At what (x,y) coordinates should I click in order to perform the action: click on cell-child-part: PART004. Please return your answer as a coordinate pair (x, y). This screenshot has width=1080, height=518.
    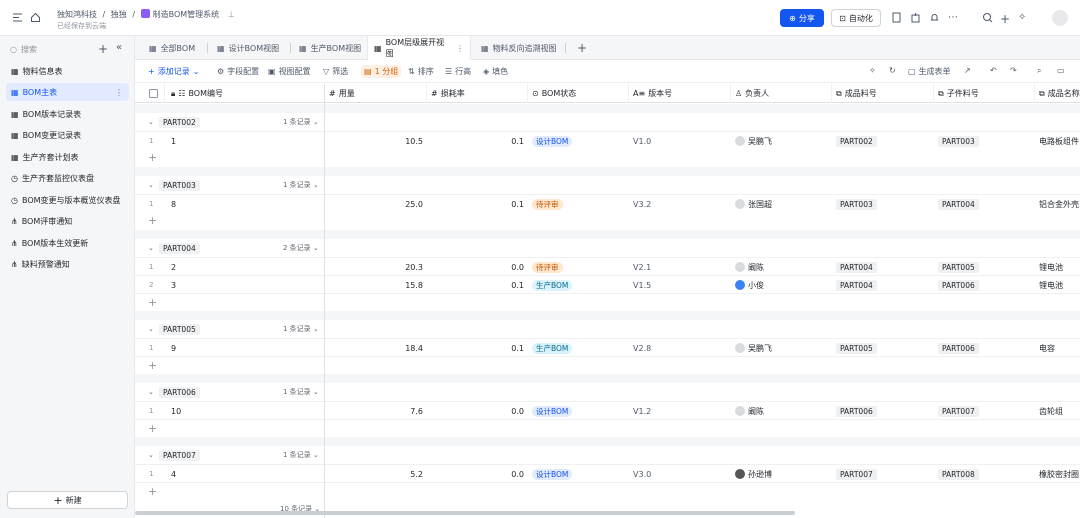
    Looking at the image, I should click on (984, 204).